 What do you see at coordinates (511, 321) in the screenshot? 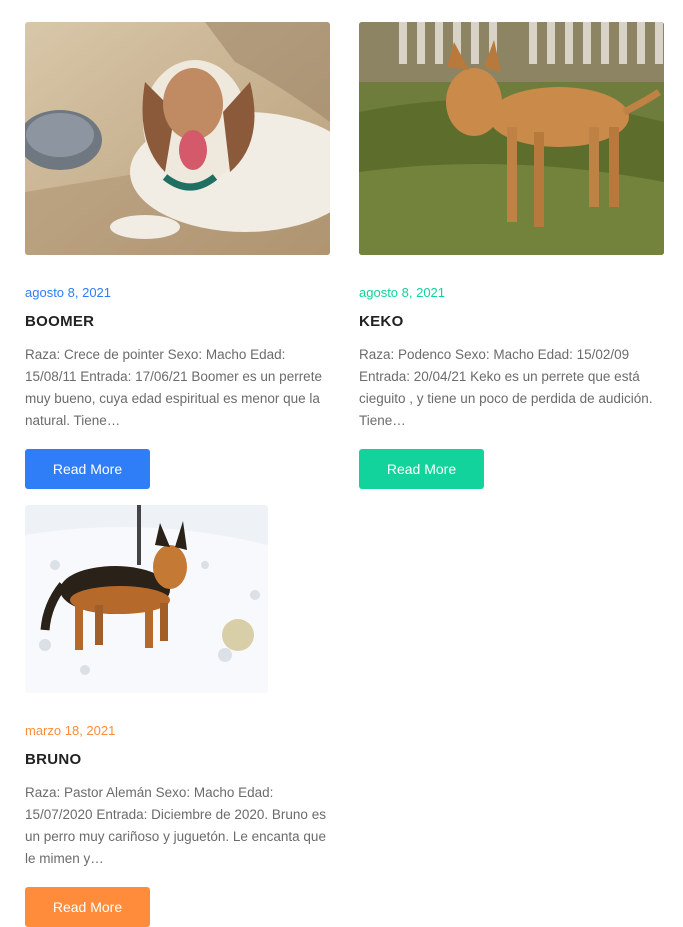
I see `post-title: KEKO` at bounding box center [511, 321].